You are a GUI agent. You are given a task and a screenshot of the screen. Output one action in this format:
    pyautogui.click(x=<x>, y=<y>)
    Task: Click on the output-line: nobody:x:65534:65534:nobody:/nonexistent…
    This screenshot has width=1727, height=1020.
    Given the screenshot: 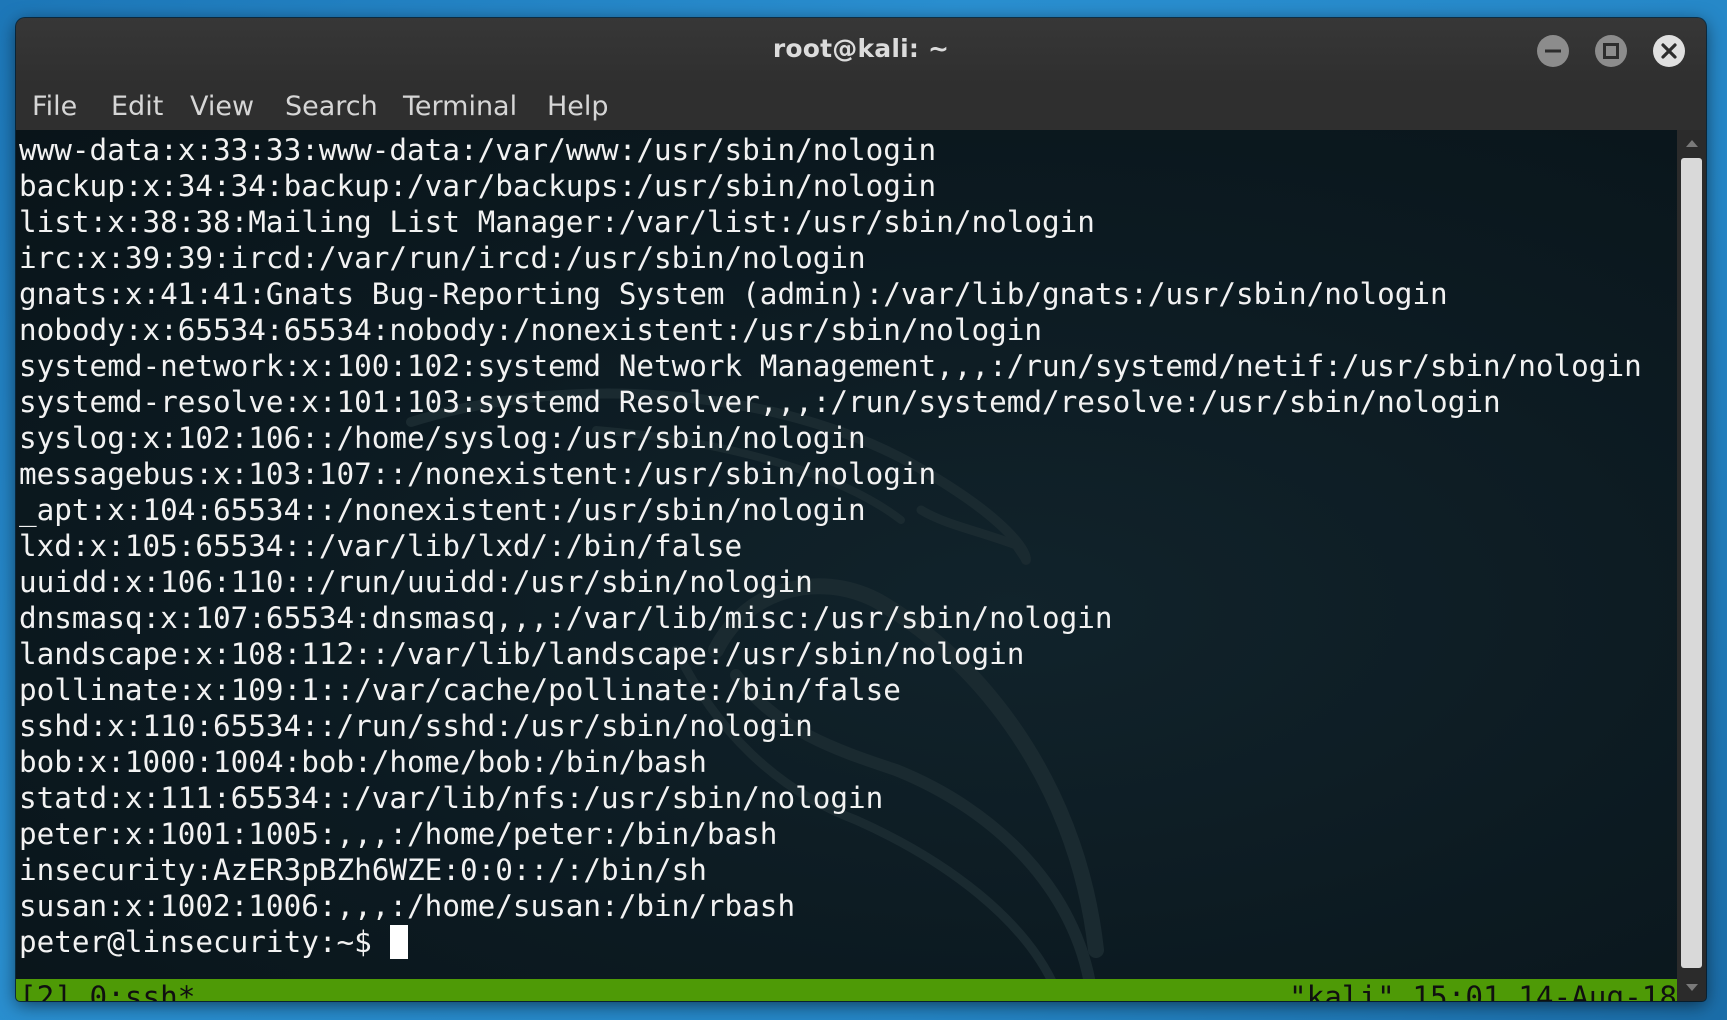 What is the action you would take?
    pyautogui.click(x=531, y=330)
    